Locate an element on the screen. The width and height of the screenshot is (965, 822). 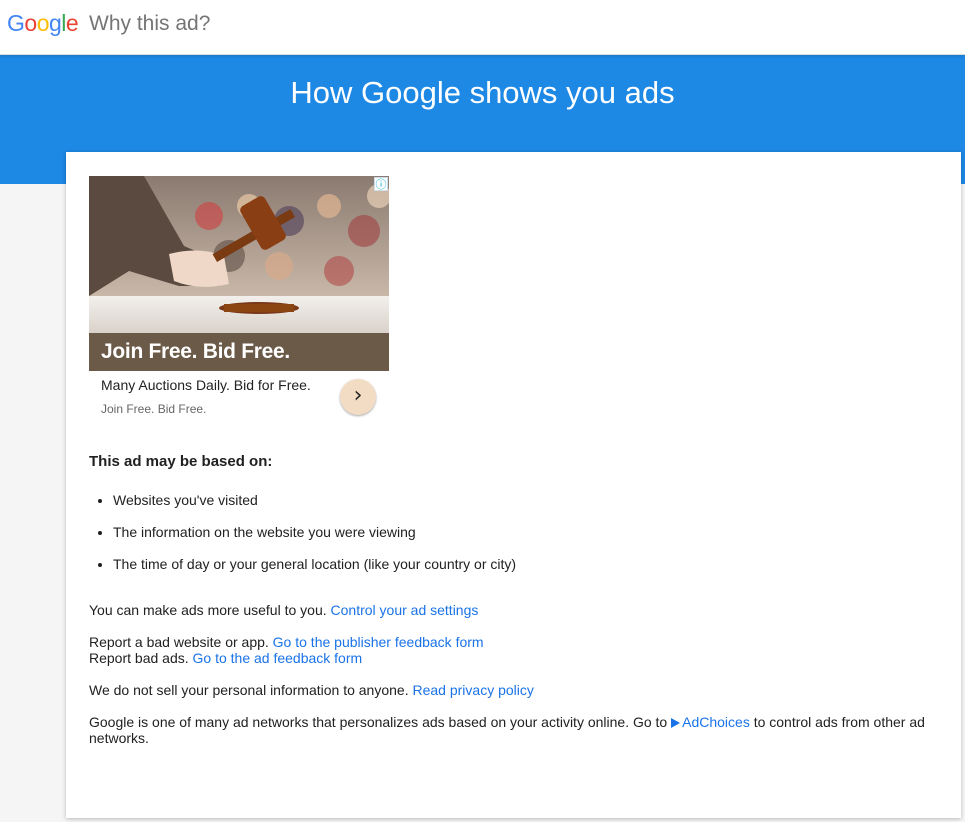
publisher-feedback-link: Go to the publisher feedback form is located at coordinates (378, 642).